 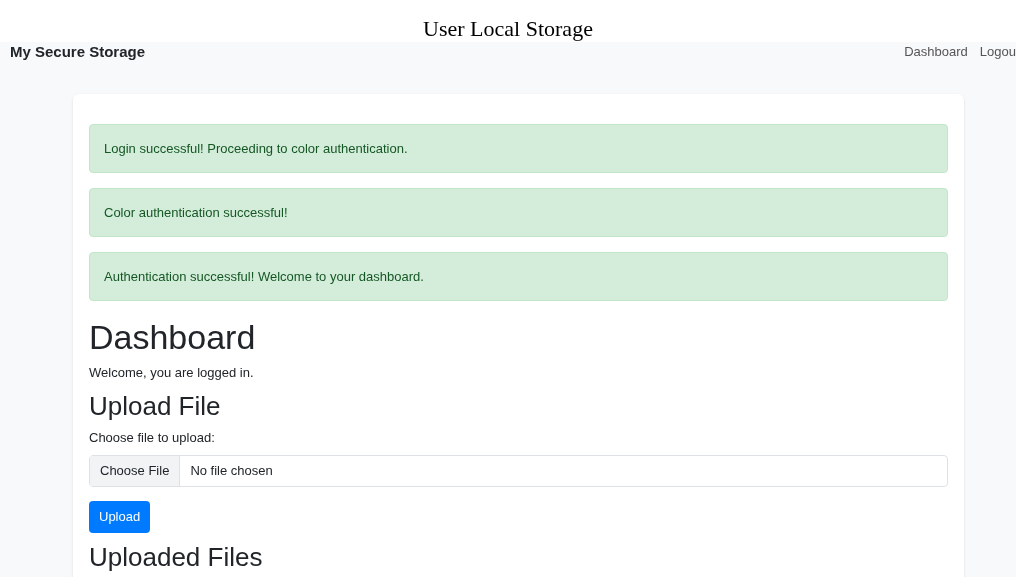 I want to click on page-caption: User Local Storage, so click(x=508, y=30).